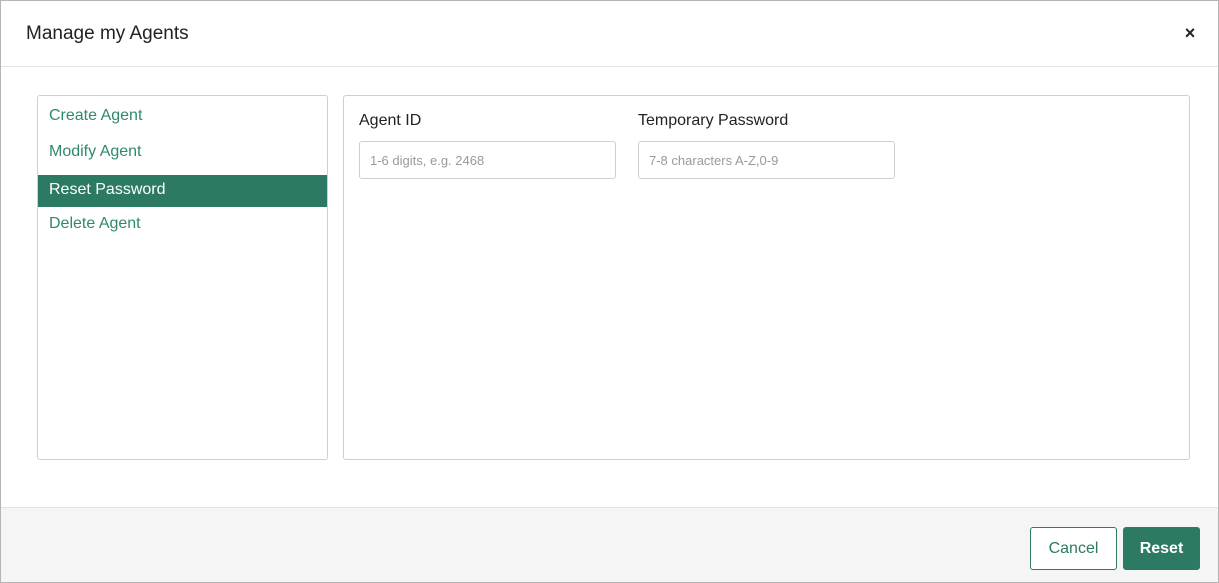 Image resolution: width=1219 pixels, height=583 pixels. What do you see at coordinates (609, 544) in the screenshot?
I see `dialog-footer: Cancel Reset` at bounding box center [609, 544].